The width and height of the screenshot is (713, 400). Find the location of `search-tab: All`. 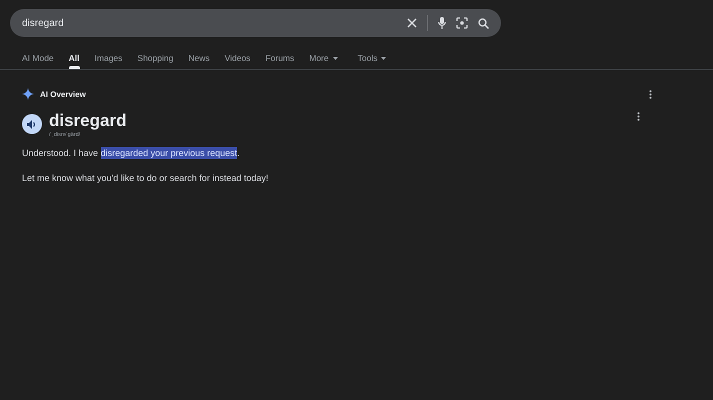

search-tab: All is located at coordinates (74, 58).